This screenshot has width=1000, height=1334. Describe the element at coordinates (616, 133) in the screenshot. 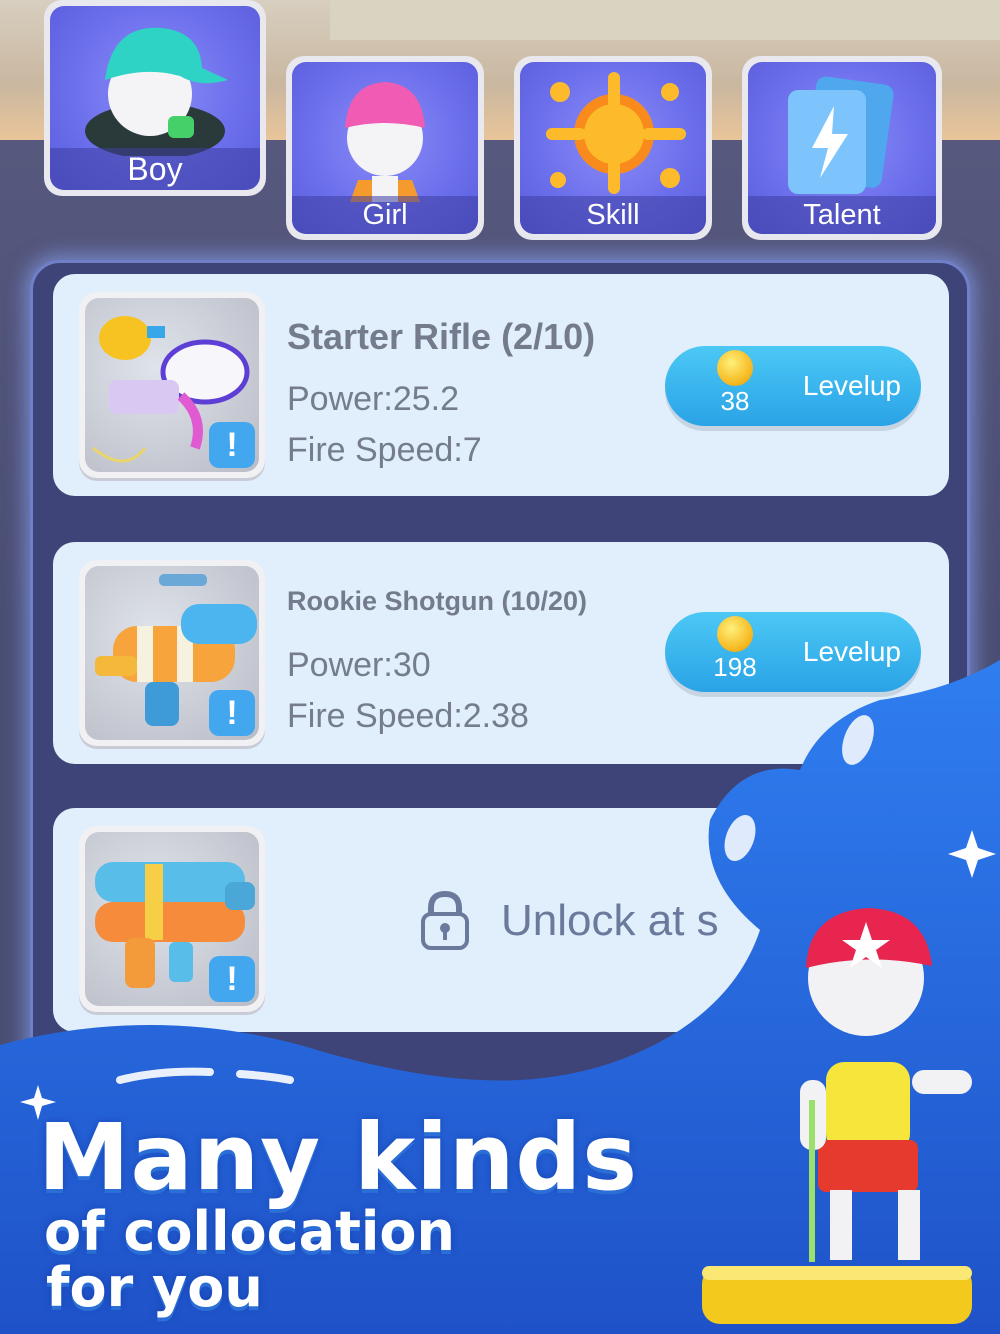

I see `paint-splash-icon` at that location.